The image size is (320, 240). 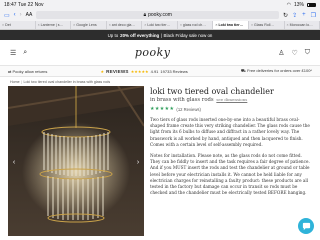 I want to click on reviews-score: 4.91, so click(x=154, y=71).